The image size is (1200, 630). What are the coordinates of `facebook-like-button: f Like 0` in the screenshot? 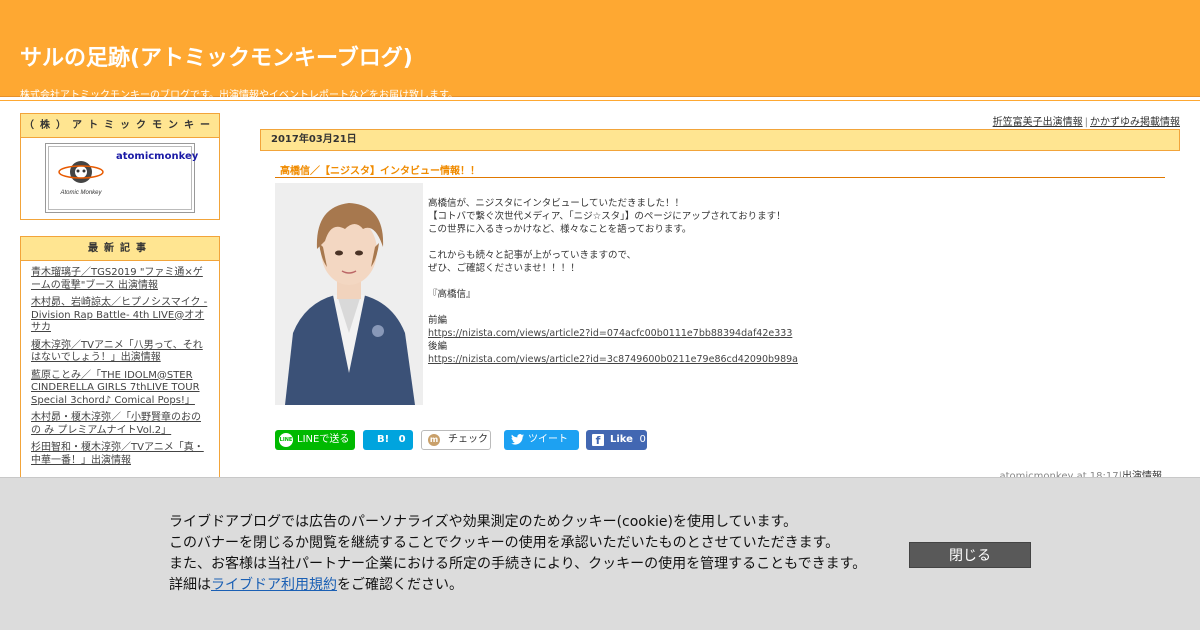 It's located at (616, 440).